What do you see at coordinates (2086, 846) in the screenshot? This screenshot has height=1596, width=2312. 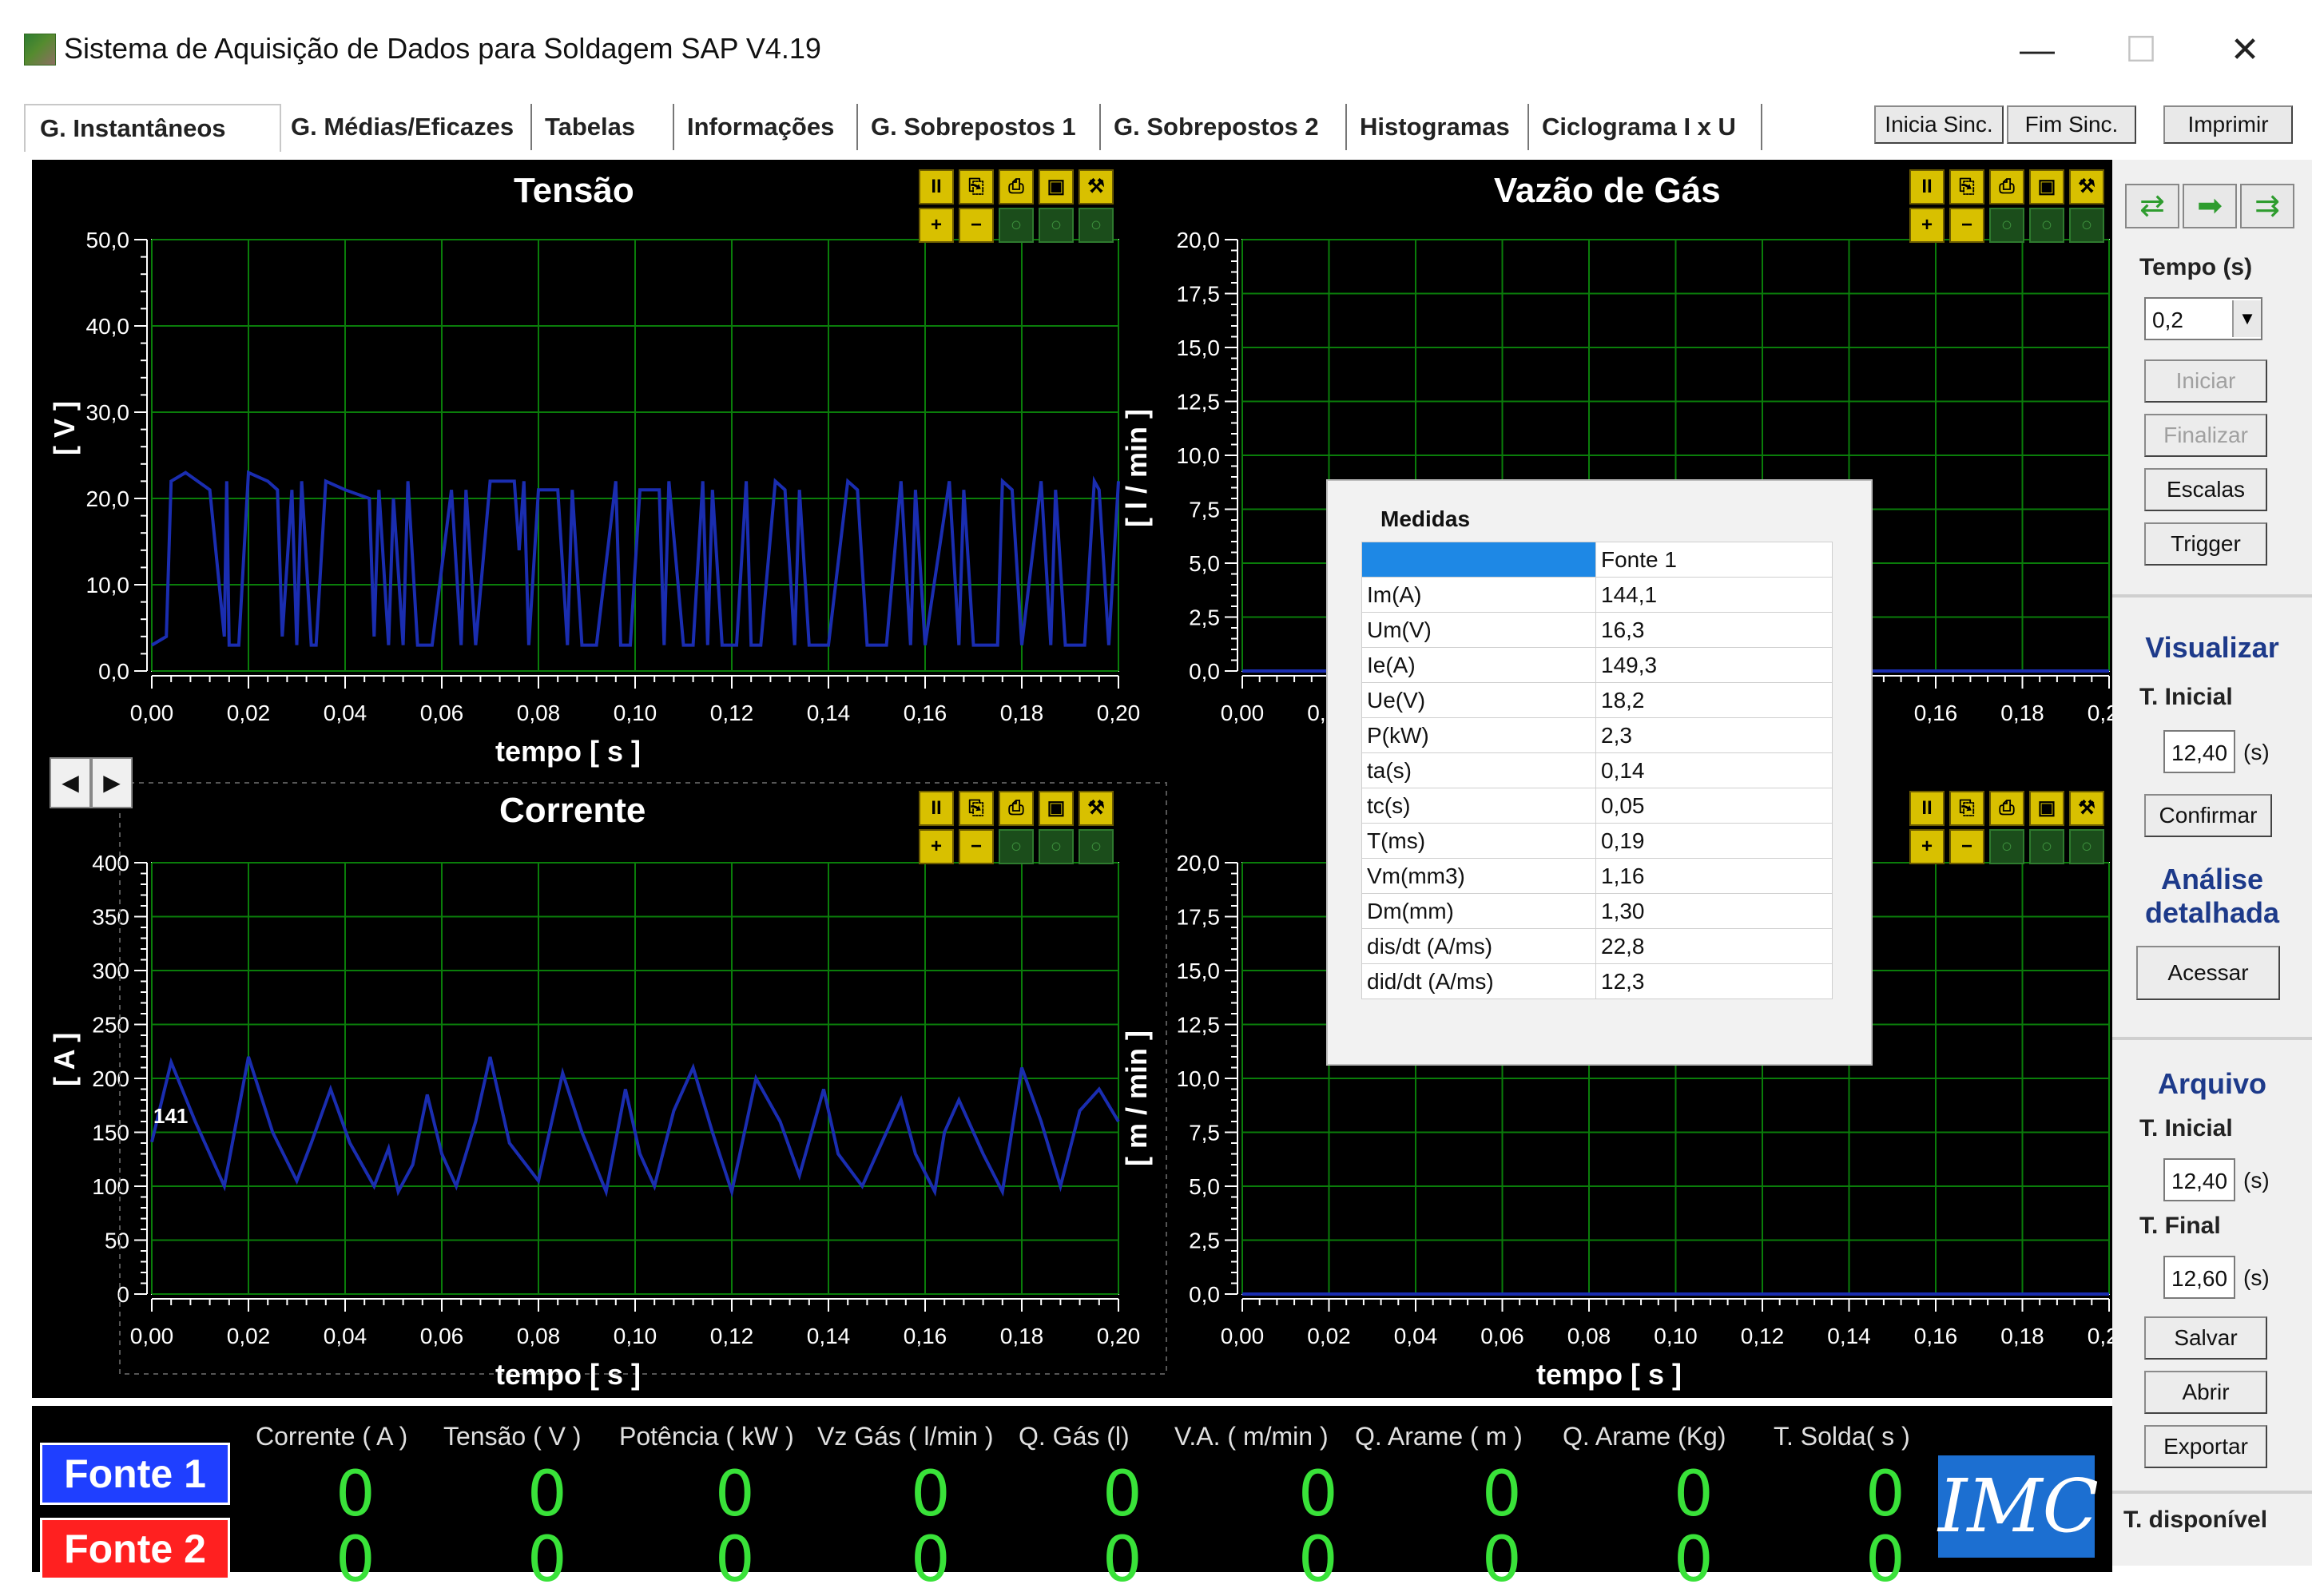 I see `zoom-reset-icon: ○` at bounding box center [2086, 846].